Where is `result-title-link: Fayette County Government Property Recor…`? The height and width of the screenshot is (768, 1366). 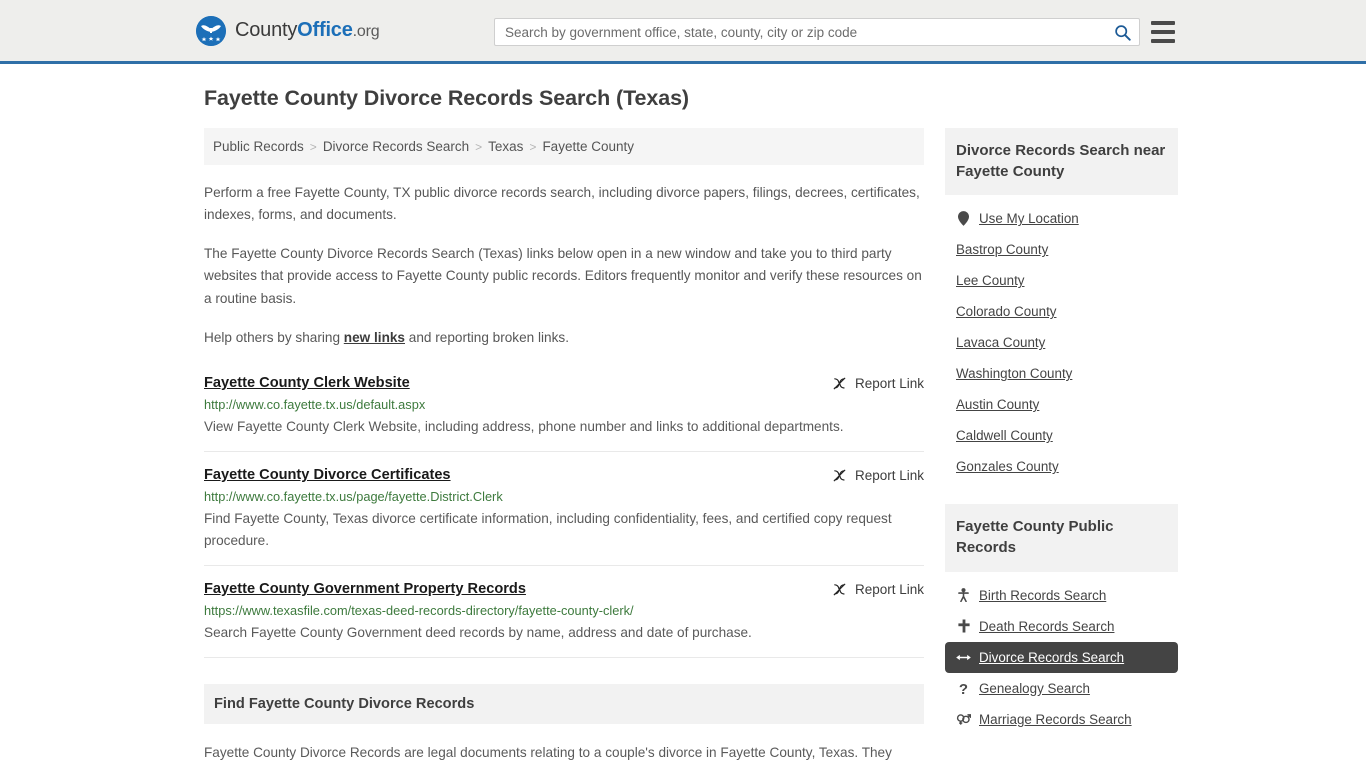 result-title-link: Fayette County Government Property Recor… is located at coordinates (365, 589).